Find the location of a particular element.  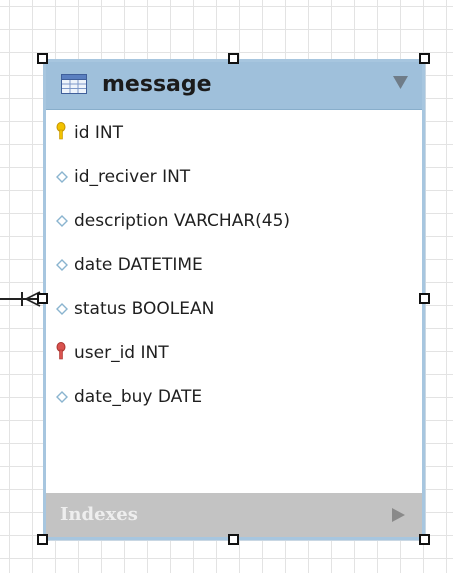

collapse-arrow-icon is located at coordinates (400, 83).